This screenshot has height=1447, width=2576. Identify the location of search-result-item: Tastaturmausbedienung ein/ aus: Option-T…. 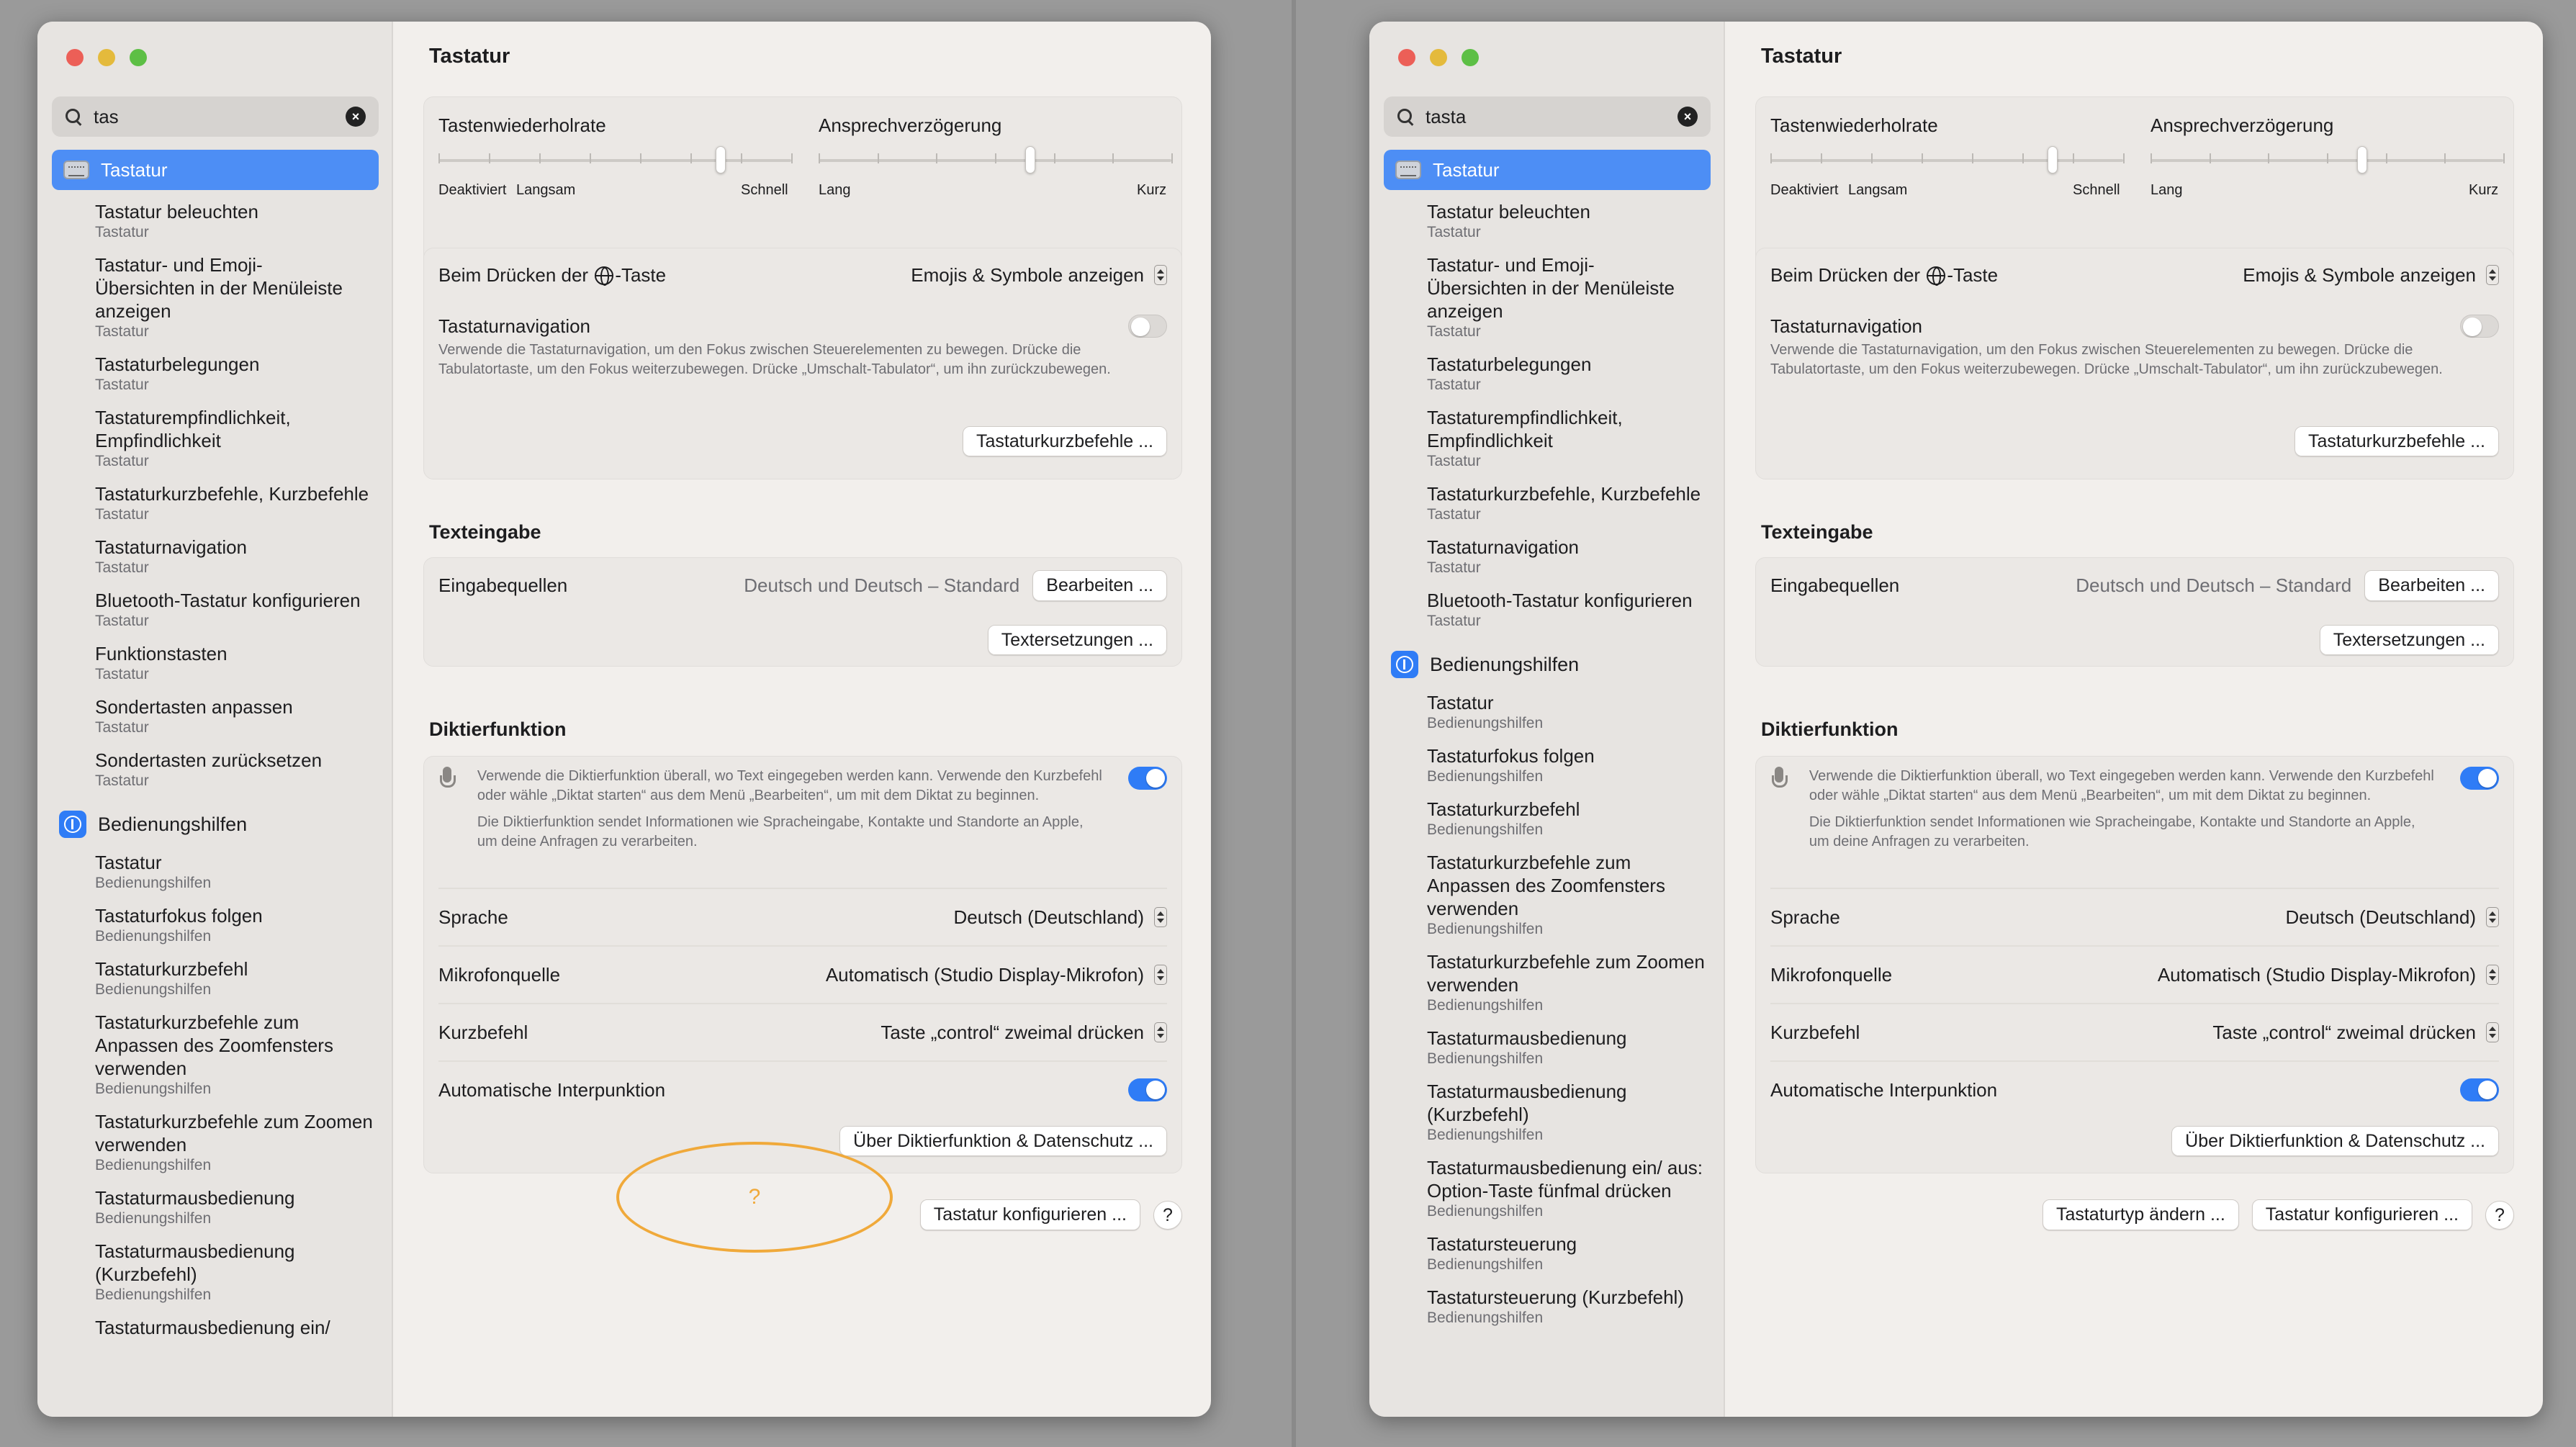
(1547, 1188).